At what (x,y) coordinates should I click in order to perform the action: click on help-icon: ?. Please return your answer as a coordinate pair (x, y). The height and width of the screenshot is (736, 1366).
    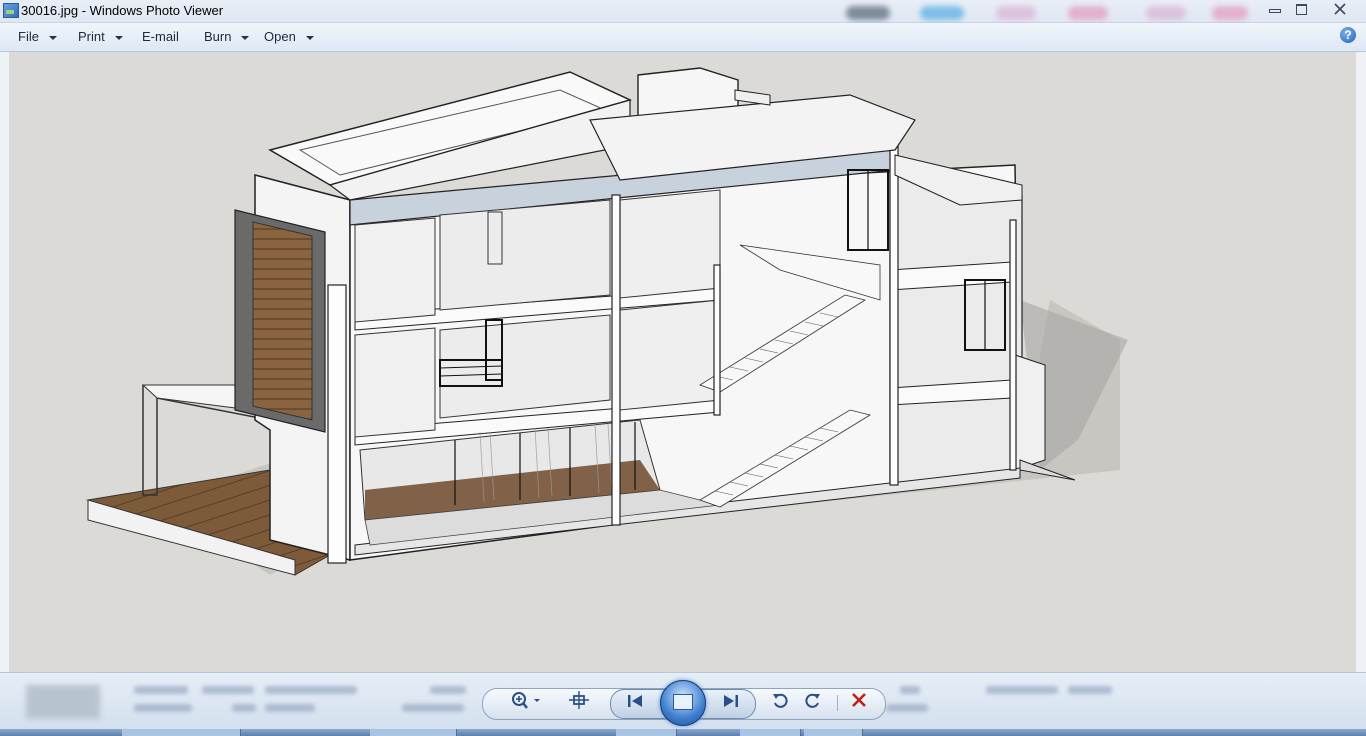
    Looking at the image, I should click on (1348, 35).